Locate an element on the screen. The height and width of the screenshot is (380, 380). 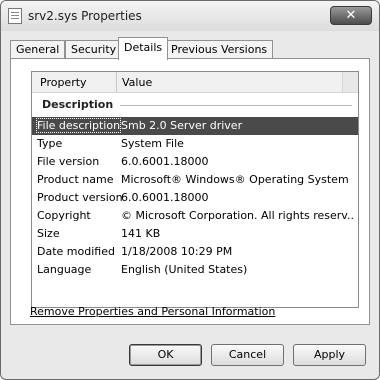
property-name: File version is located at coordinates (68, 161).